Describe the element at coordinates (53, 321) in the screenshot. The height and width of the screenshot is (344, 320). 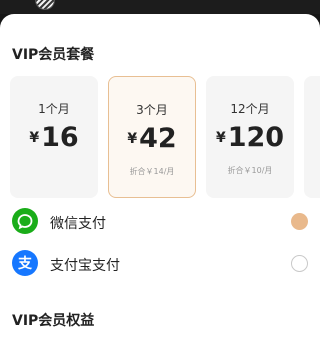
I see `benefits-section-title: VIP会员权益` at that location.